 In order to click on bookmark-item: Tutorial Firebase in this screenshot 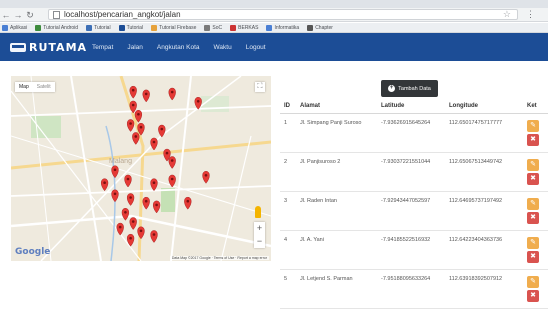, I will do `click(173, 27)`.